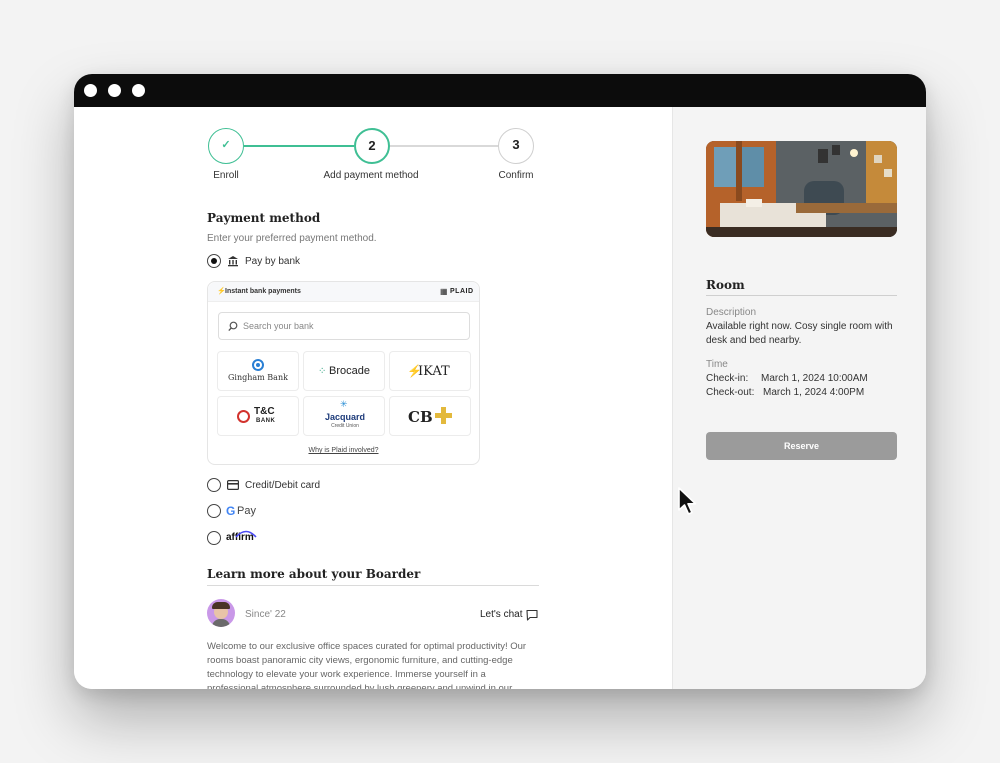  Describe the element at coordinates (443, 415) in the screenshot. I see `cb-plus-logo-icon` at that location.